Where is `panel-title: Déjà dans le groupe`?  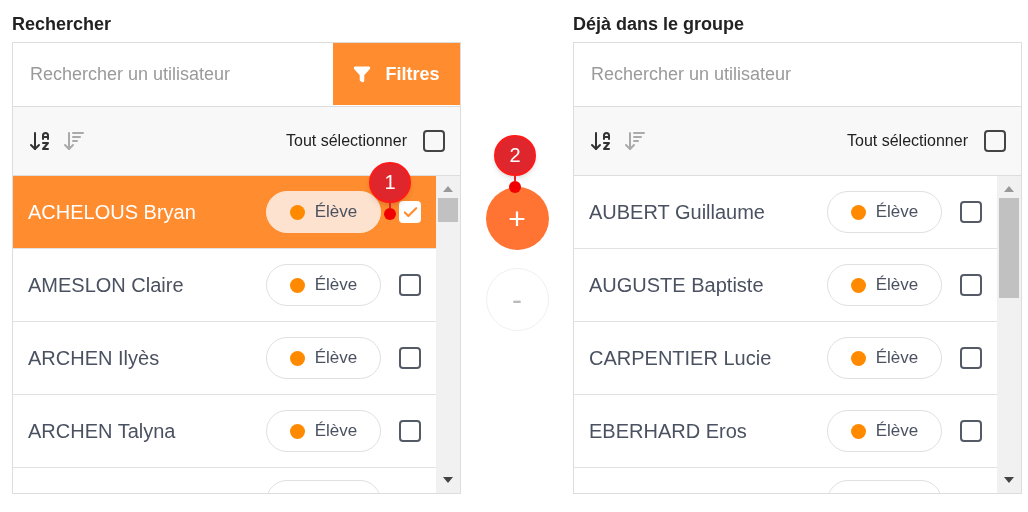
panel-title: Déjà dans le groupe is located at coordinates (659, 24).